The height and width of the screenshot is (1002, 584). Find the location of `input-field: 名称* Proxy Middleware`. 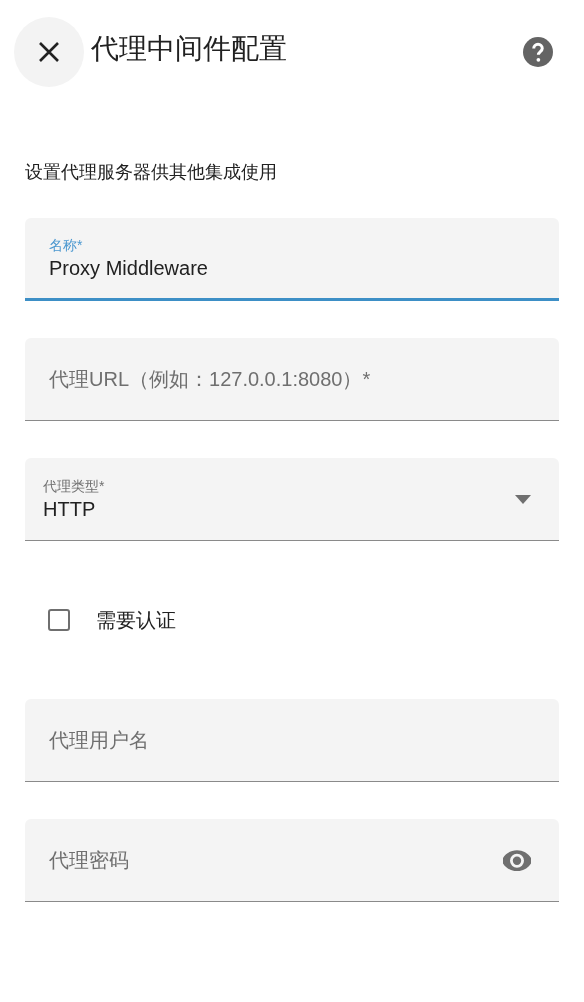

input-field: 名称* Proxy Middleware is located at coordinates (292, 259).